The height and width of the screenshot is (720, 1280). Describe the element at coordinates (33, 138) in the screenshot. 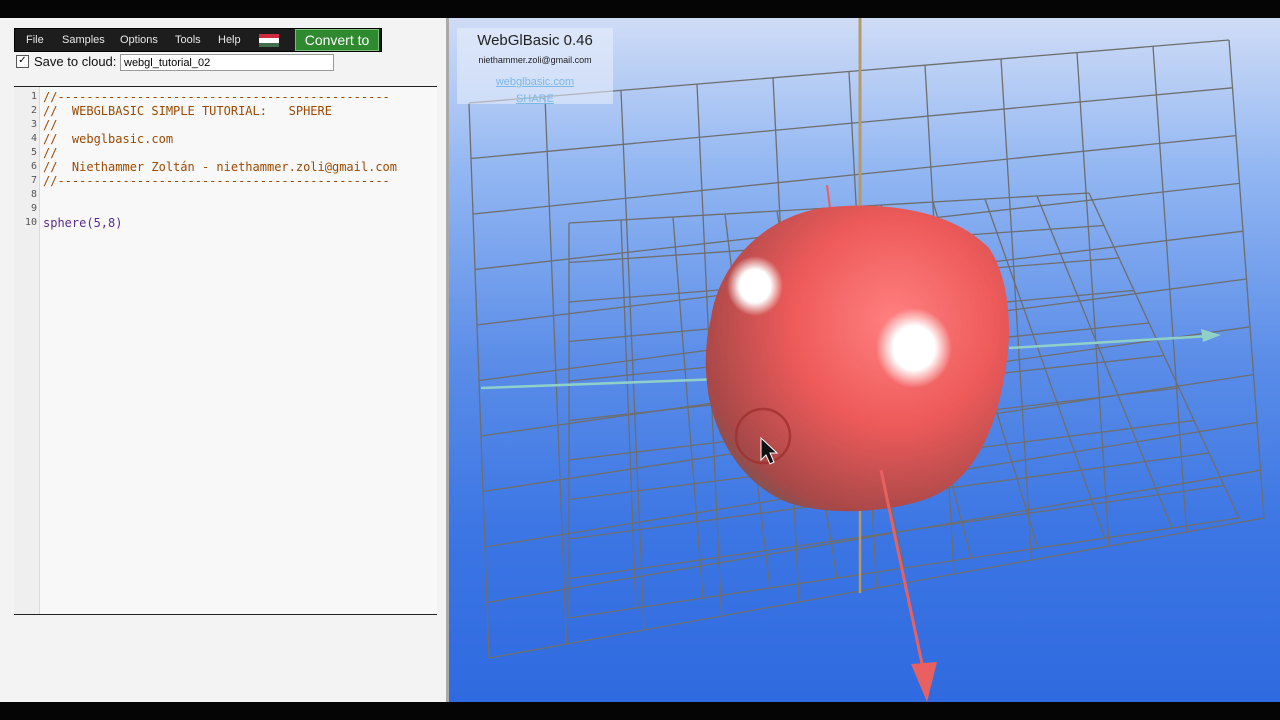

I see `line-number: 4` at that location.